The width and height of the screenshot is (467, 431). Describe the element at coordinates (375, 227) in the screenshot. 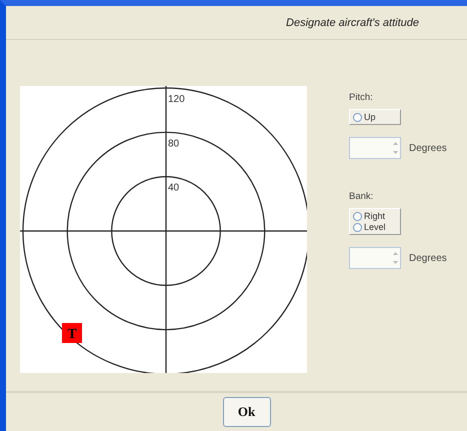

I see `radio-option: Level` at that location.